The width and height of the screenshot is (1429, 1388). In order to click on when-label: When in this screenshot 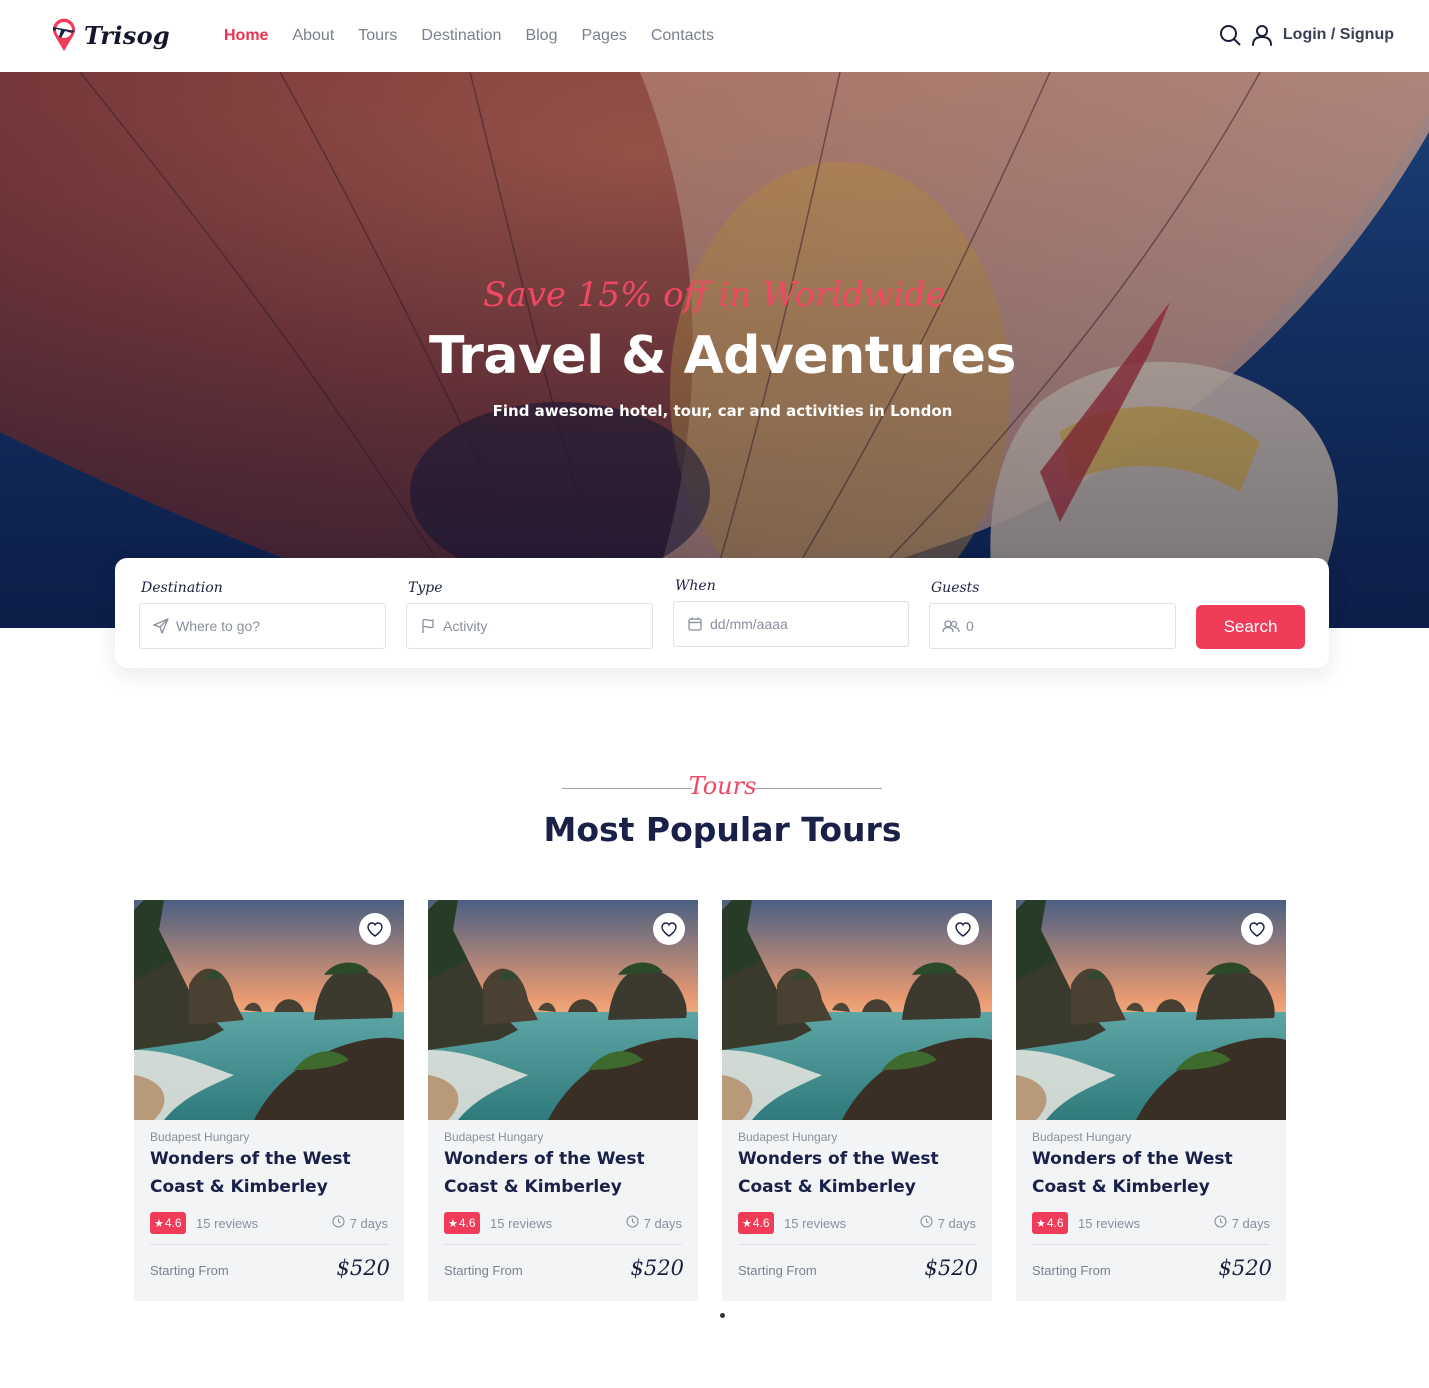, I will do `click(695, 586)`.